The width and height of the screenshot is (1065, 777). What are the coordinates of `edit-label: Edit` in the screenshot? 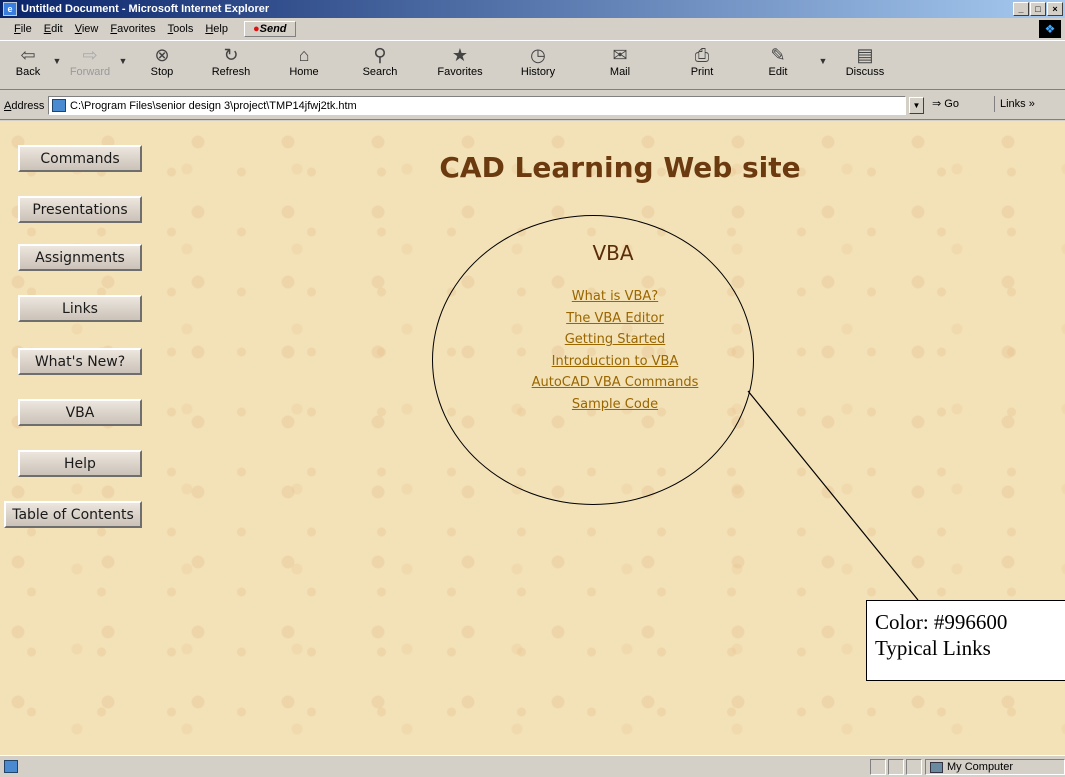 It's located at (778, 72).